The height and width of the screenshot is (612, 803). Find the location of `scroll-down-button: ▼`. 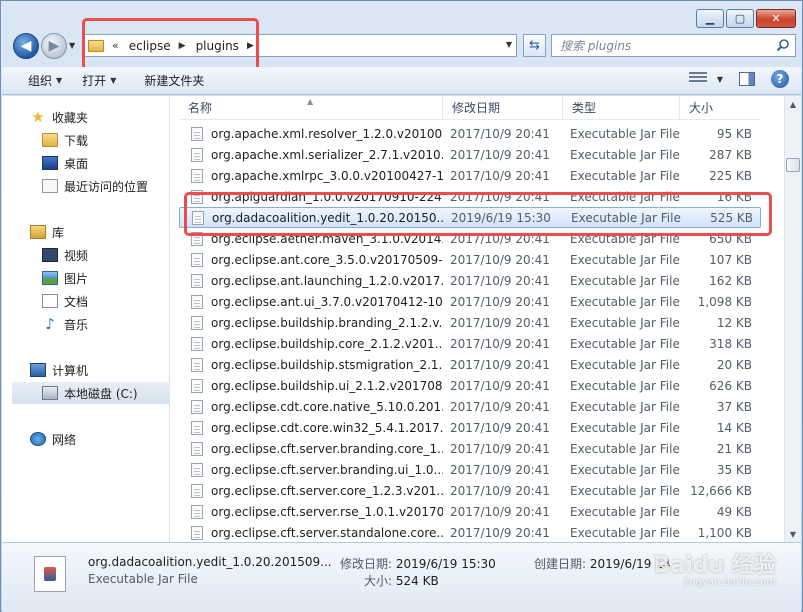

scroll-down-button: ▼ is located at coordinates (793, 534).